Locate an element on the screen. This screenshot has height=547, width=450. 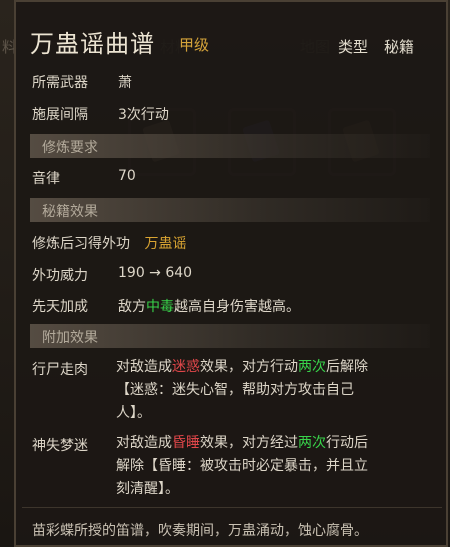
effect-description: 对敌造成迷惑效果，对方行动两次后解除 【迷惑：迷失心智，帮助对方攻击自己 人】。 is located at coordinates (273, 390).